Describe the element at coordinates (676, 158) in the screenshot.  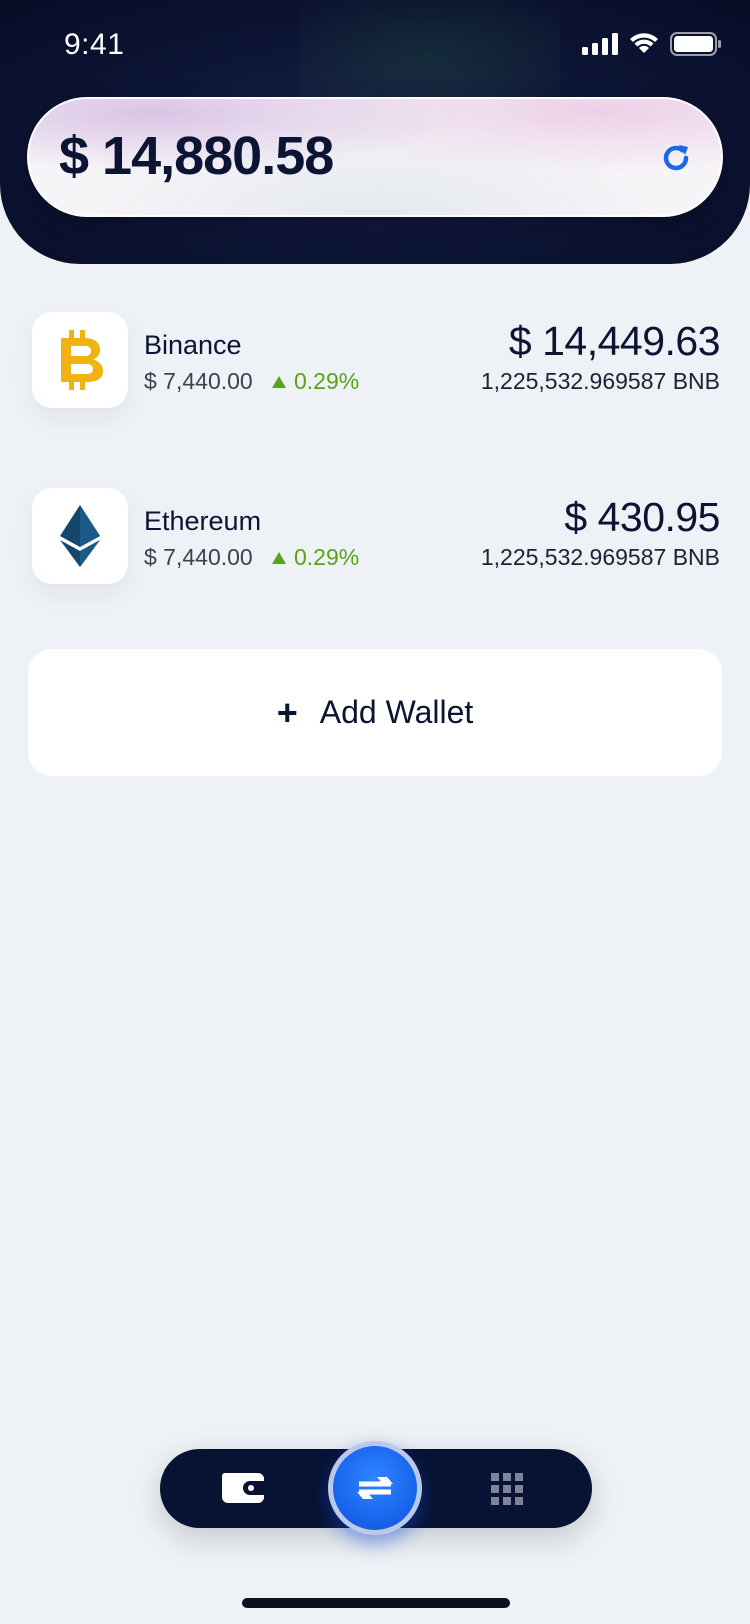
I see `refresh-icon` at that location.